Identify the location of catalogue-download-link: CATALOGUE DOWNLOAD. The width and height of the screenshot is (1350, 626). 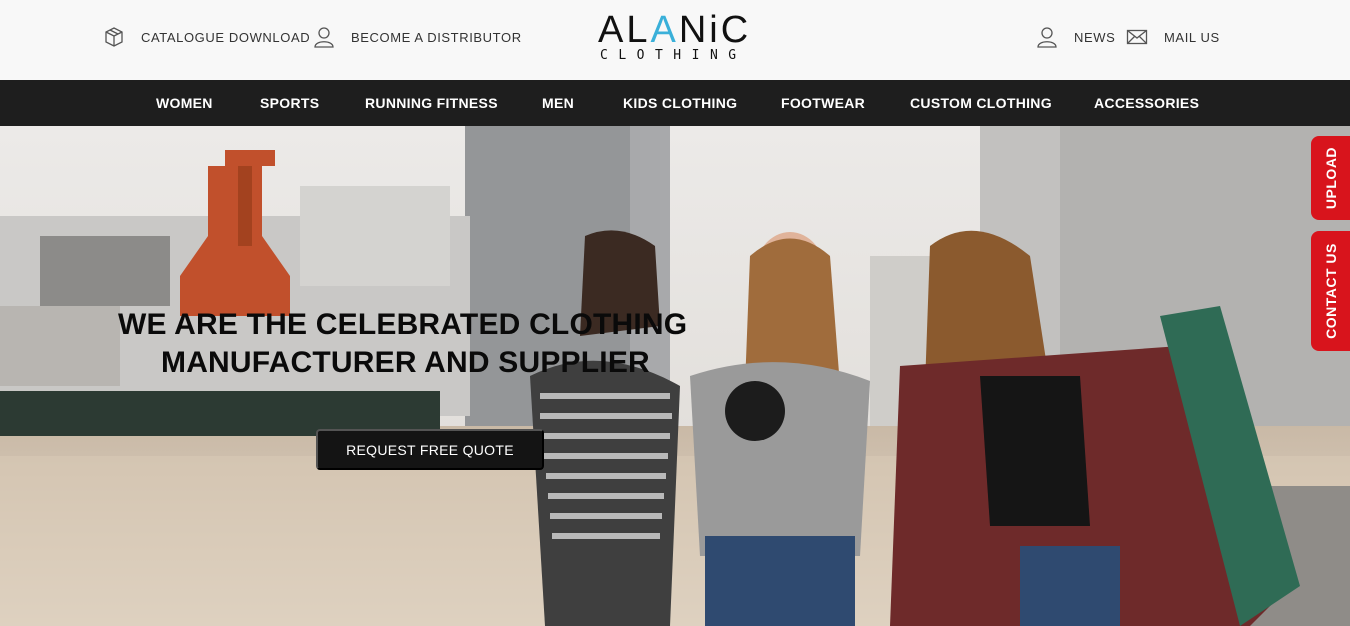
(206, 37).